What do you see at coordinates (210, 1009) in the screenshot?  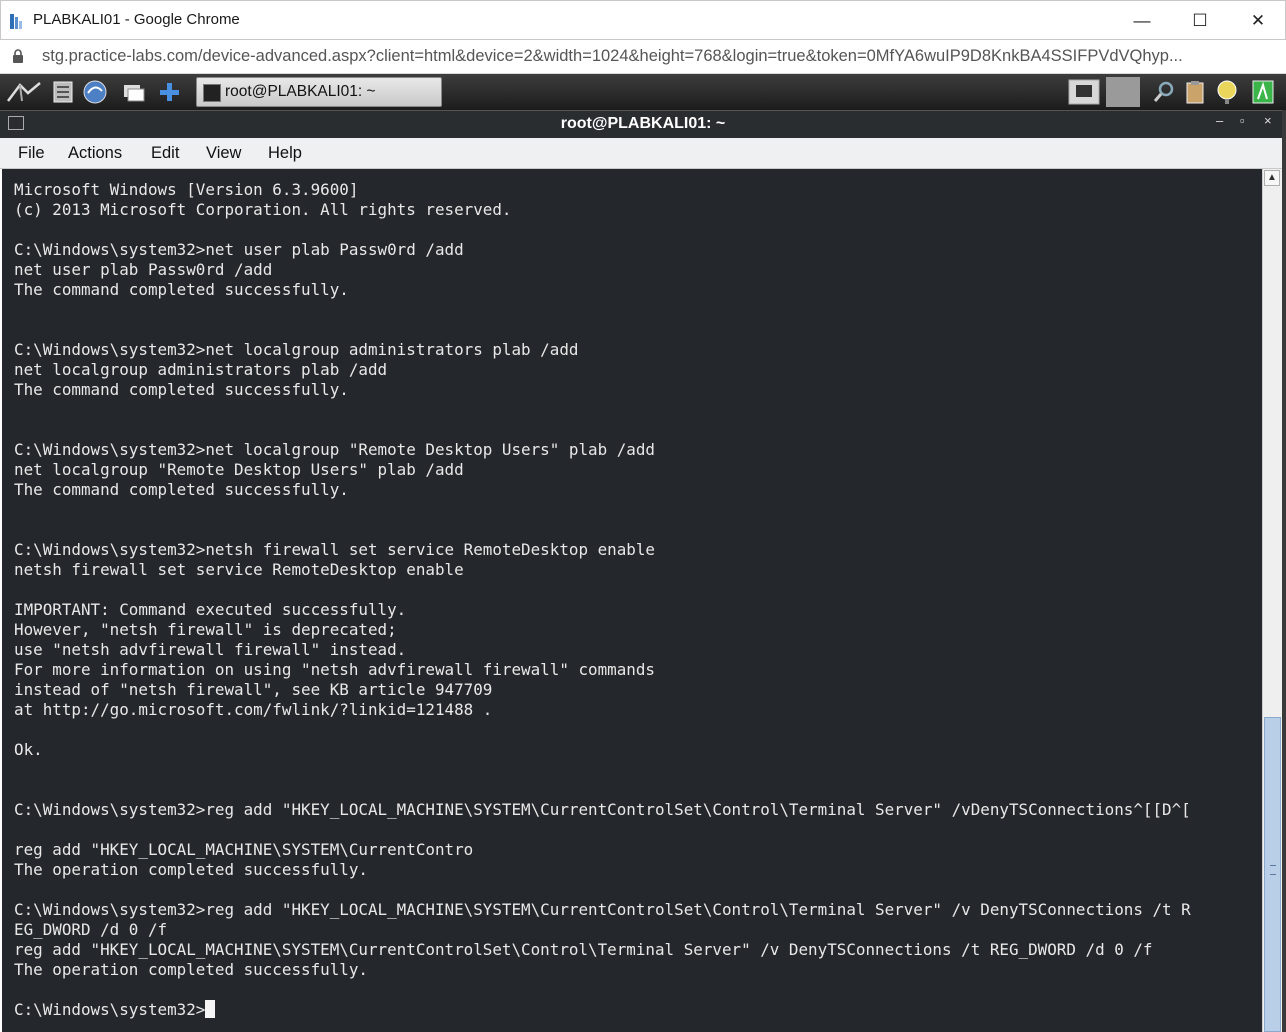 I see `terminal-cursor` at bounding box center [210, 1009].